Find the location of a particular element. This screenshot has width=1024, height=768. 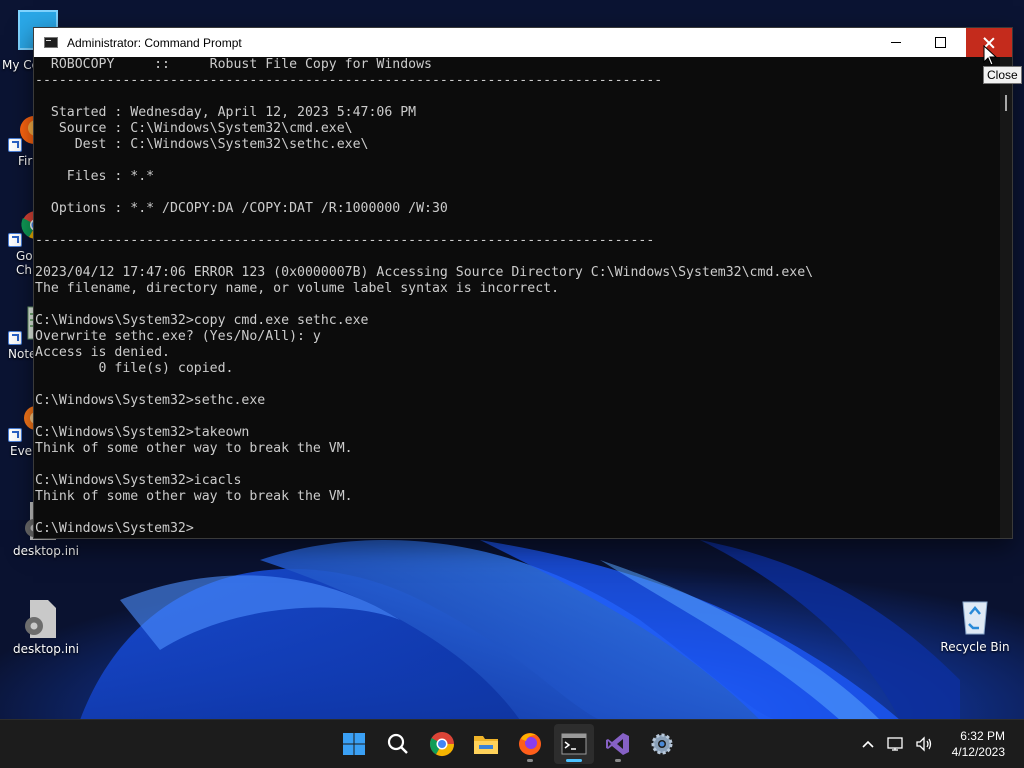

settings-icon is located at coordinates (662, 744).